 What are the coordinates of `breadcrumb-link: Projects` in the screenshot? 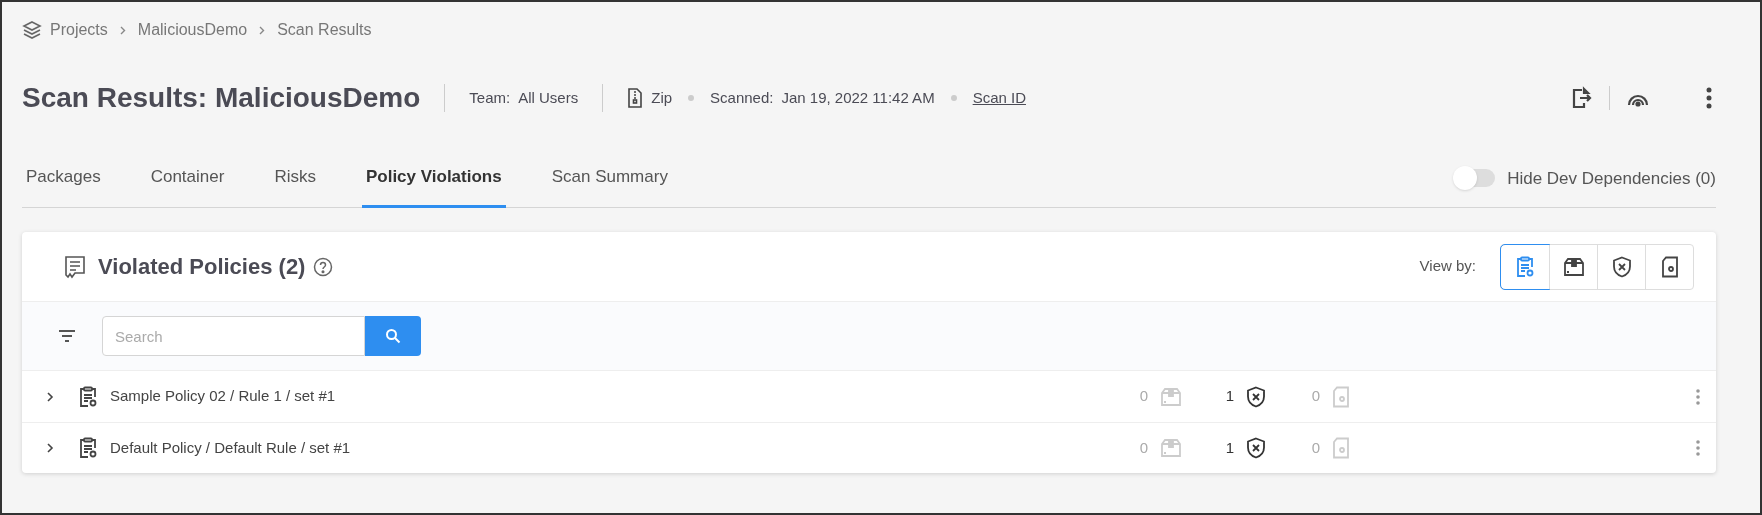 It's located at (79, 30).